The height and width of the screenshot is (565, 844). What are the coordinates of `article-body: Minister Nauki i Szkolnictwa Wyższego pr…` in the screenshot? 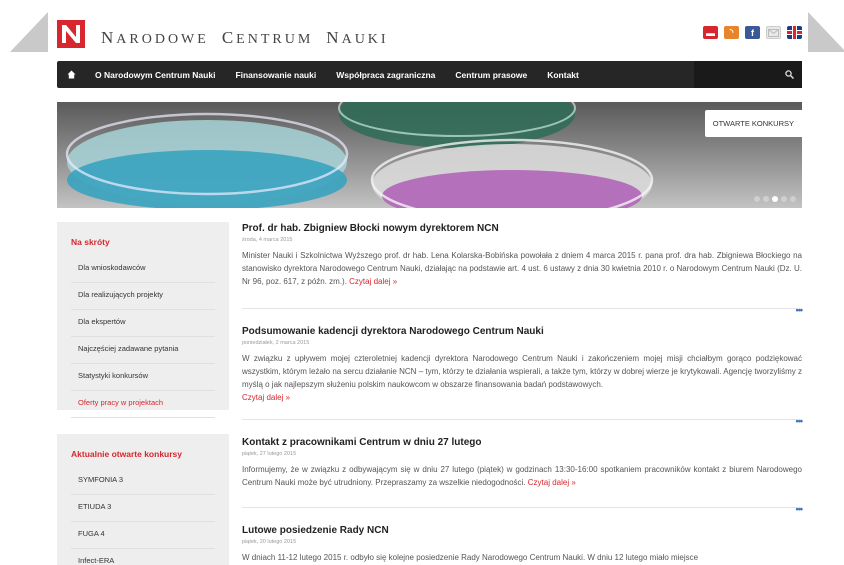 It's located at (522, 268).